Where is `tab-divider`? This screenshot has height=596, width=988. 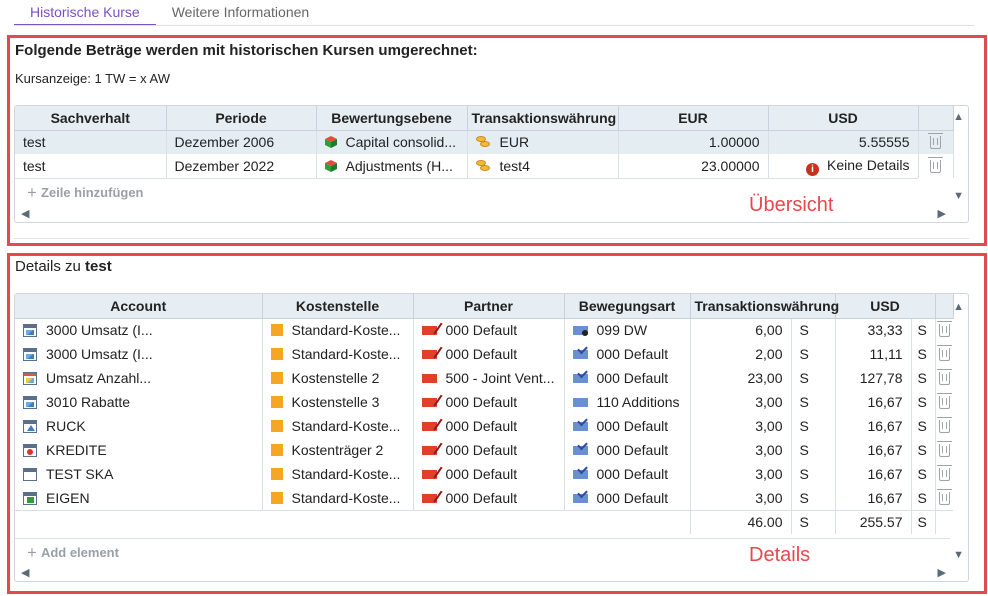
tab-divider is located at coordinates (494, 25).